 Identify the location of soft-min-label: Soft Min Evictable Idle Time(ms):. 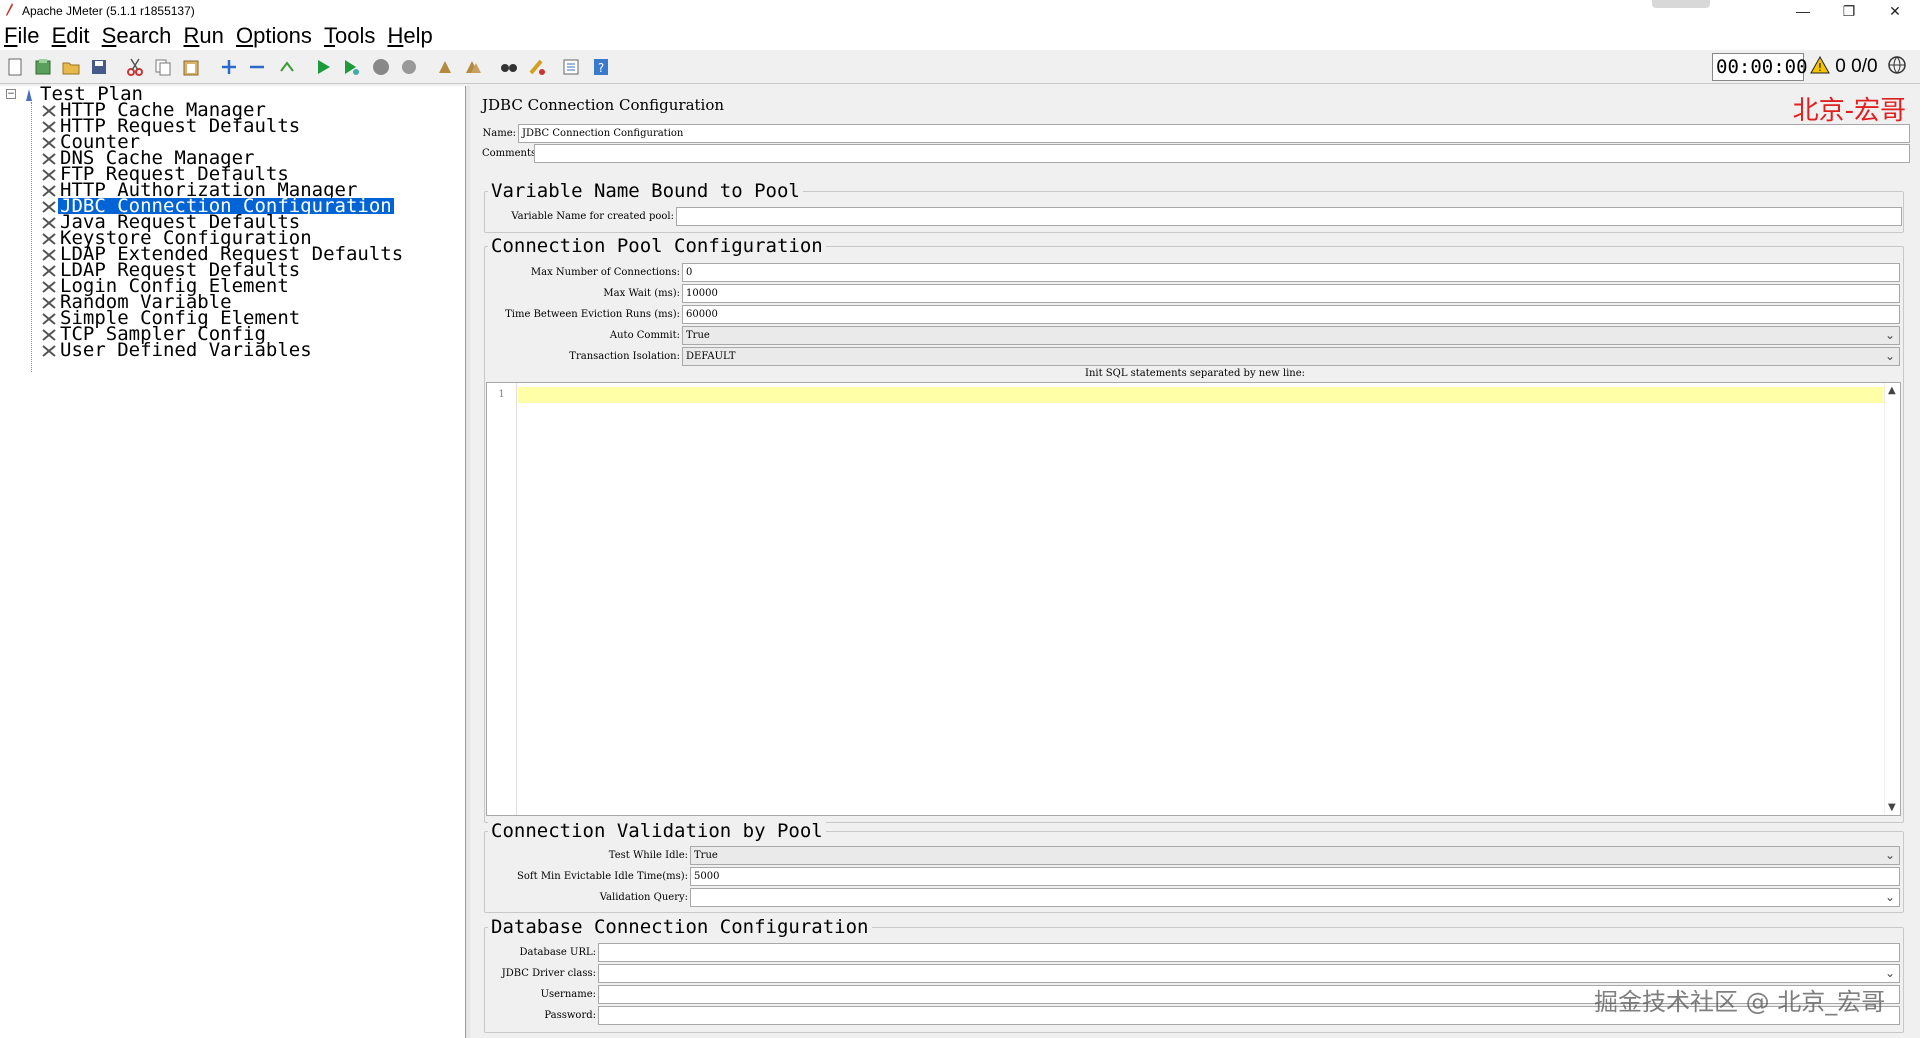
(602, 876).